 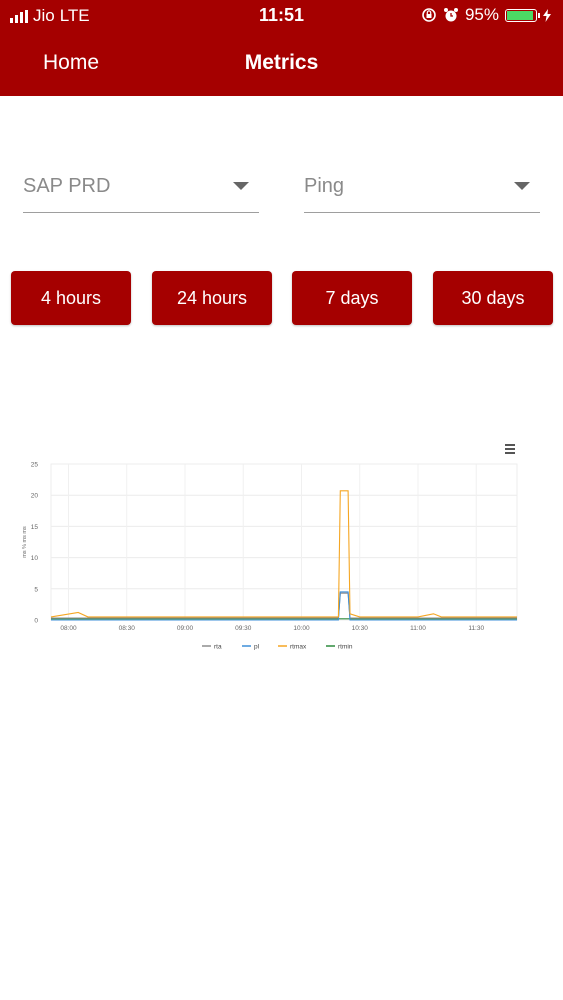 What do you see at coordinates (481, 14) in the screenshot?
I see `battery-percent: 95%` at bounding box center [481, 14].